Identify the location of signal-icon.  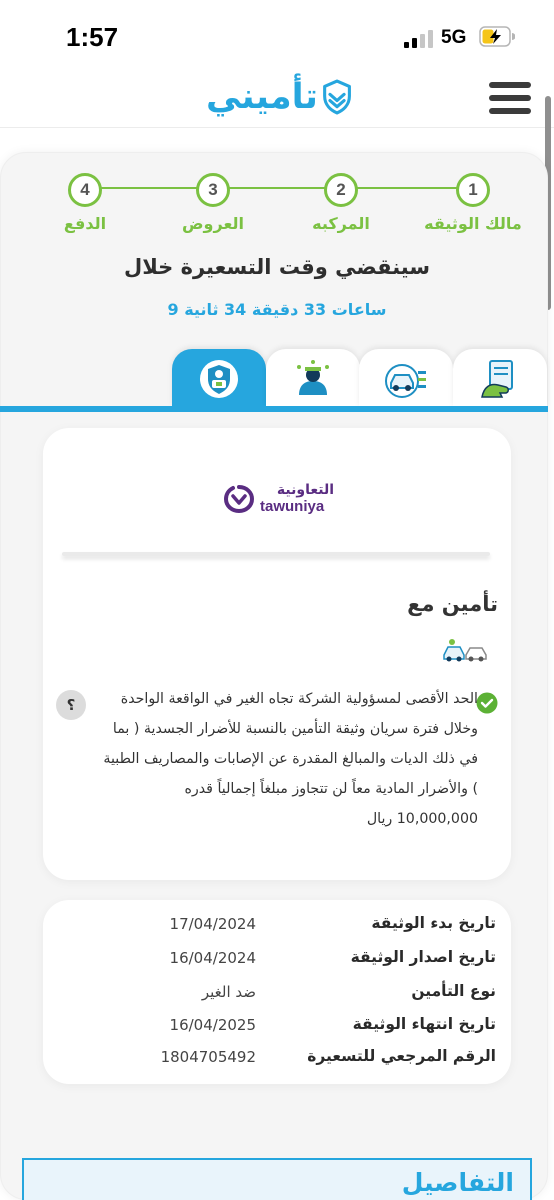
(419, 39).